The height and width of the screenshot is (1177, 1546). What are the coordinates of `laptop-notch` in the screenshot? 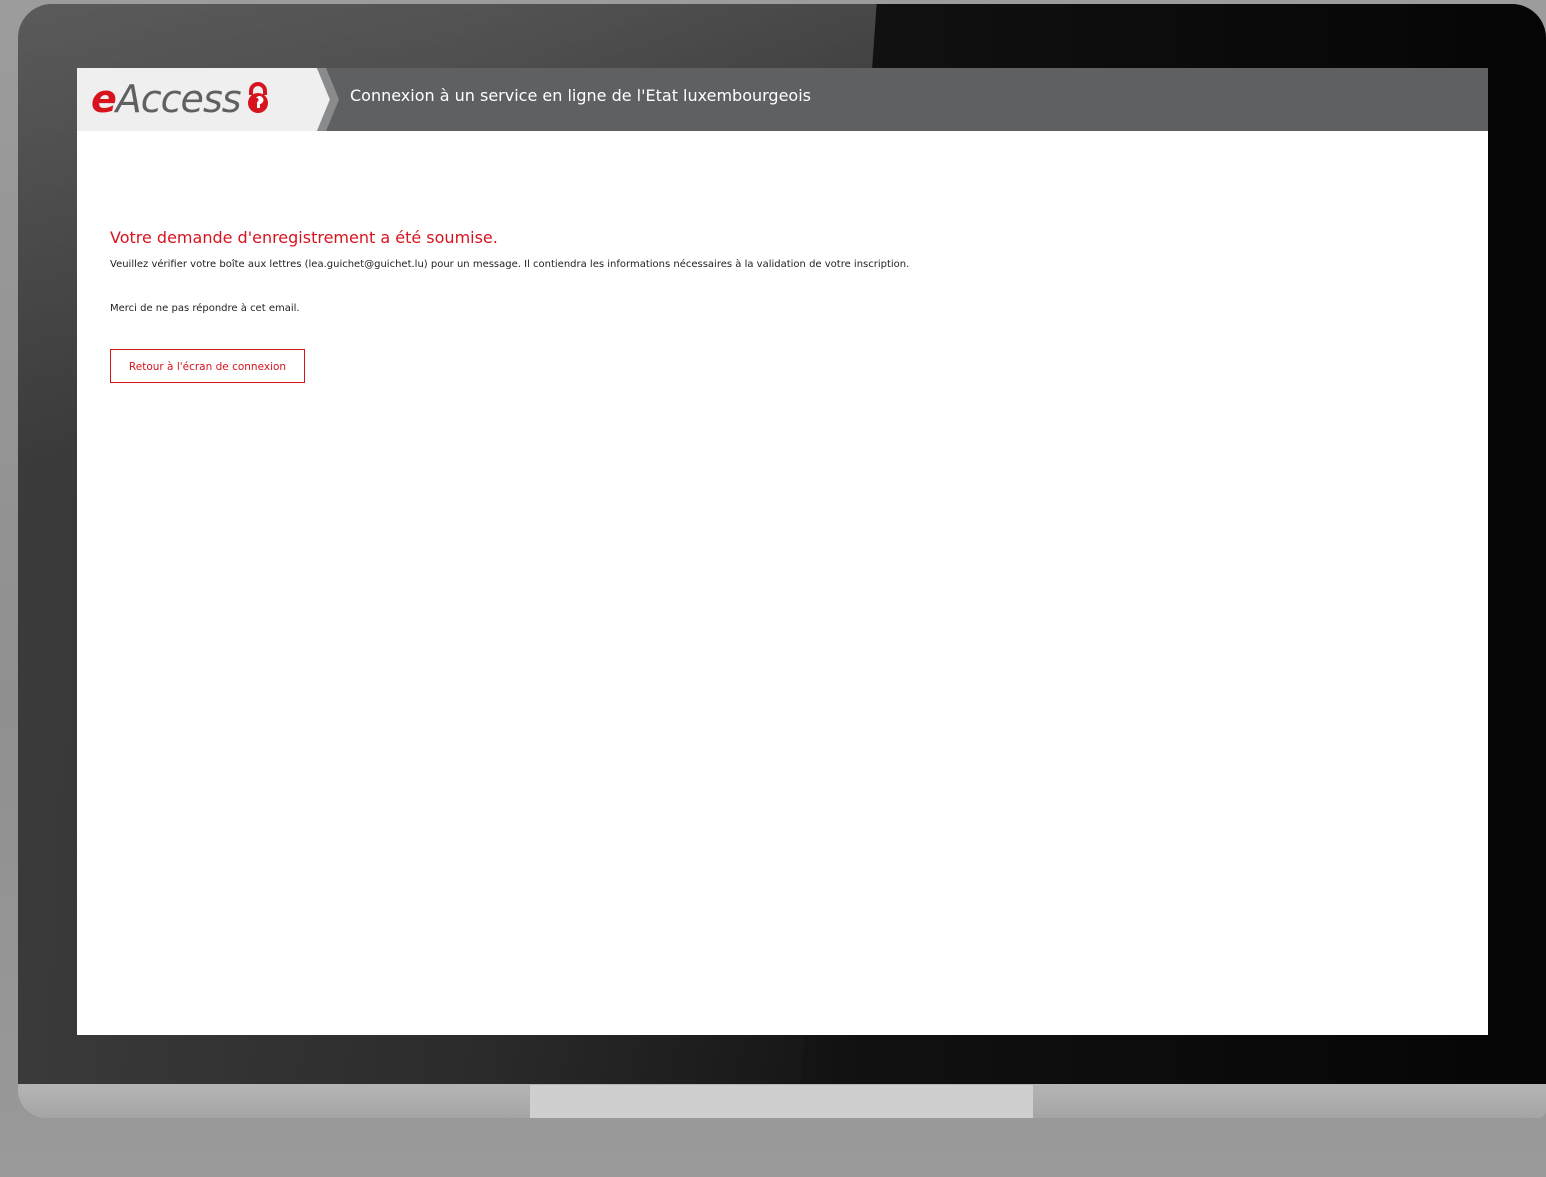 It's located at (781, 1101).